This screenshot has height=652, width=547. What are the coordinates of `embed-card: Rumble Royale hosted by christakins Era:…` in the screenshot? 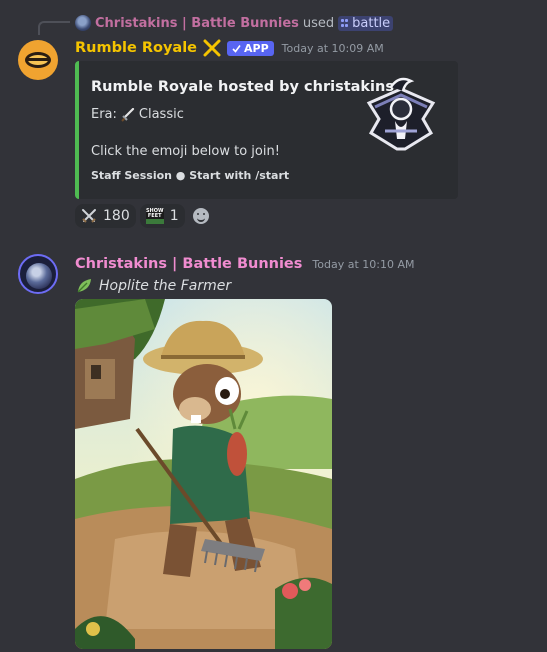 It's located at (266, 130).